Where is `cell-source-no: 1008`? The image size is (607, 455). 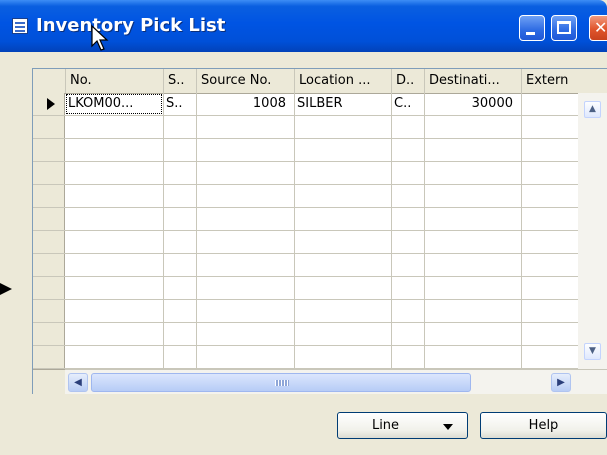 cell-source-no: 1008 is located at coordinates (245, 104).